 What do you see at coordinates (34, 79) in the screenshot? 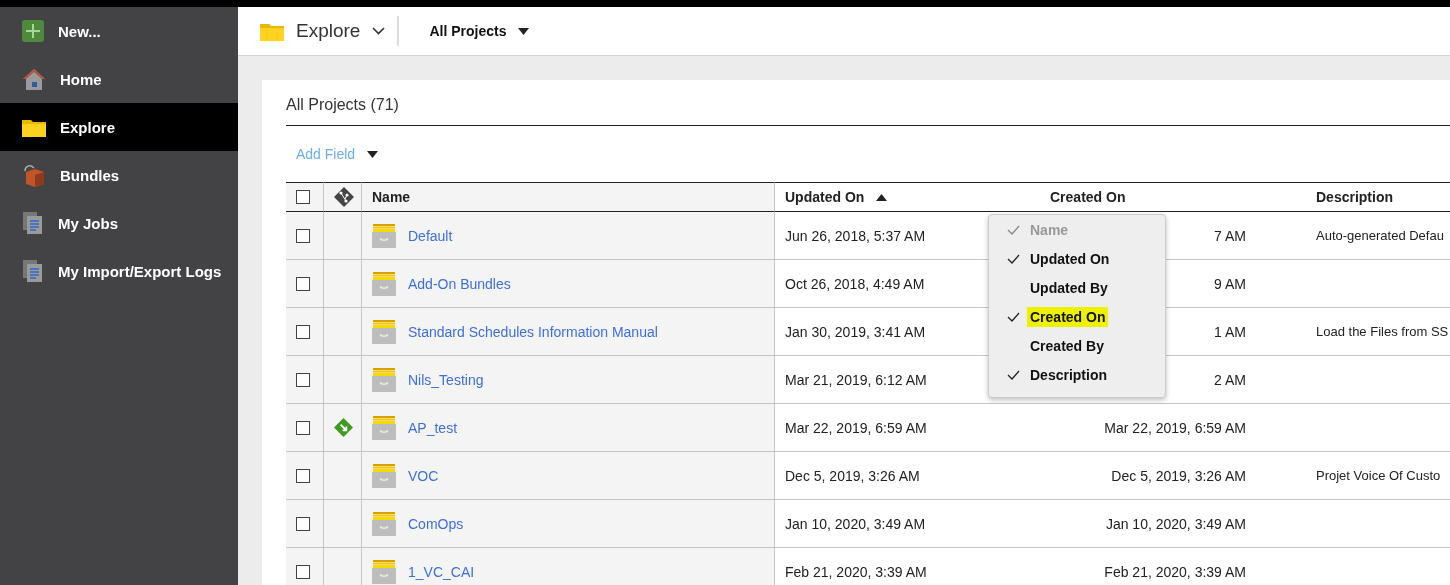
I see `home-icon` at bounding box center [34, 79].